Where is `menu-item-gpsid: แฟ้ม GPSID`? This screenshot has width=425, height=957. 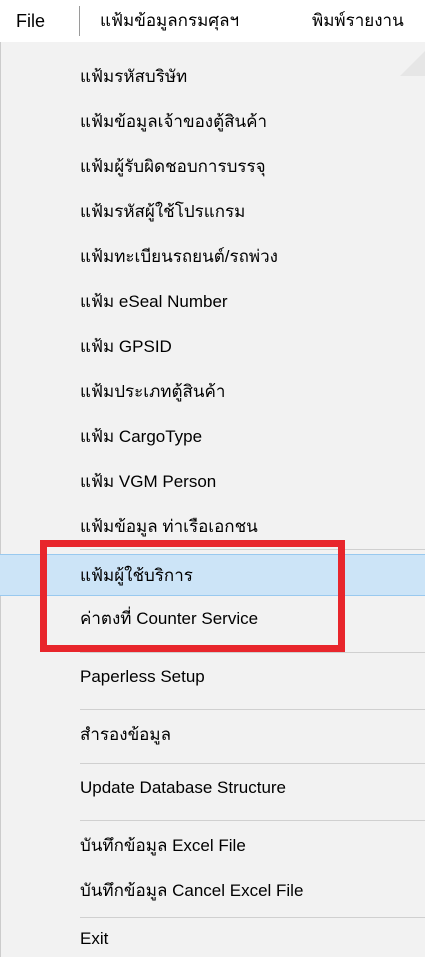 menu-item-gpsid: แฟ้ม GPSID is located at coordinates (252, 346).